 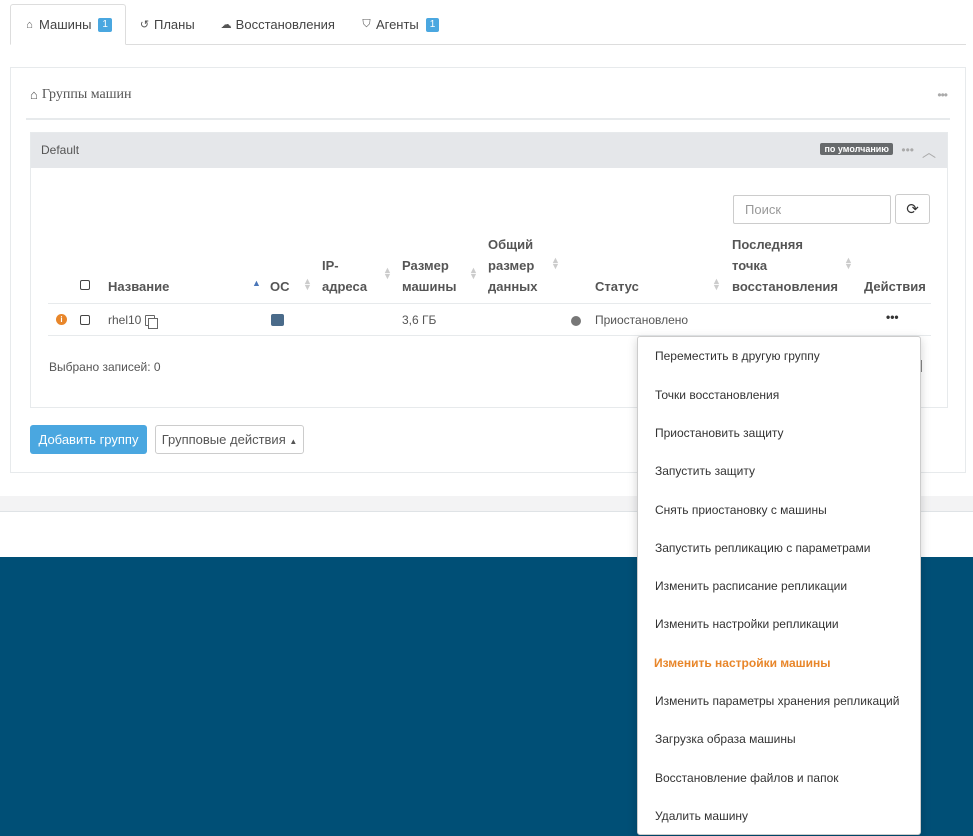 What do you see at coordinates (921, 366) in the screenshot?
I see `pagination-edge` at bounding box center [921, 366].